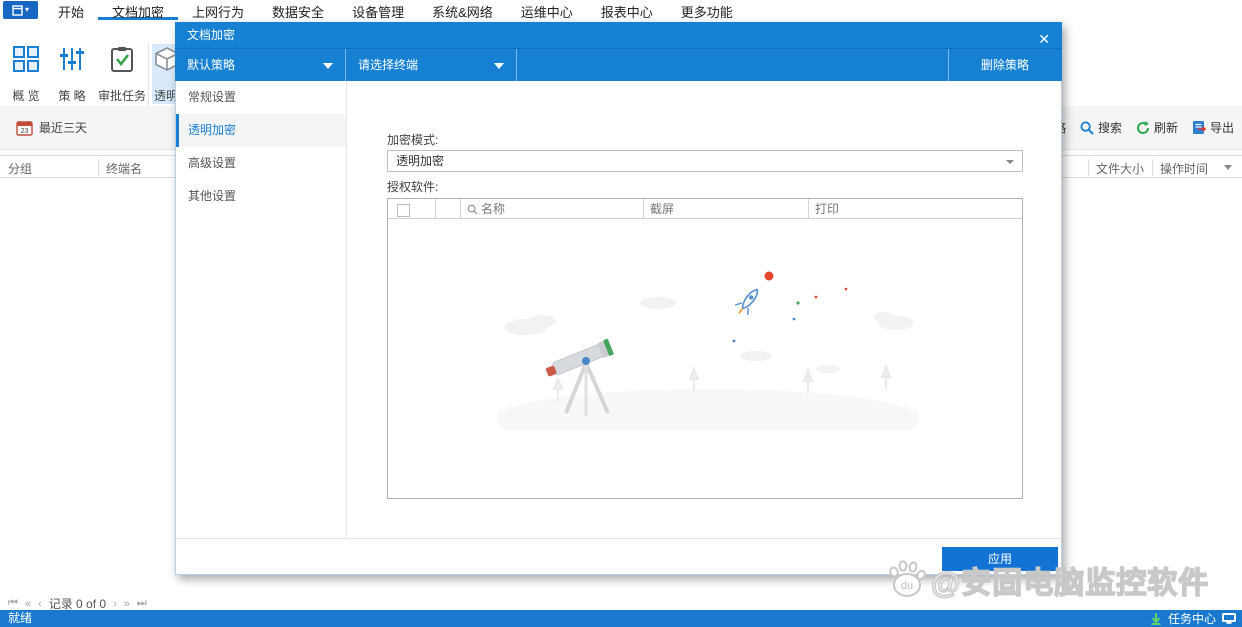 This screenshot has width=1242, height=627. What do you see at coordinates (411, 209) in the screenshot?
I see `select-all-cell` at bounding box center [411, 209].